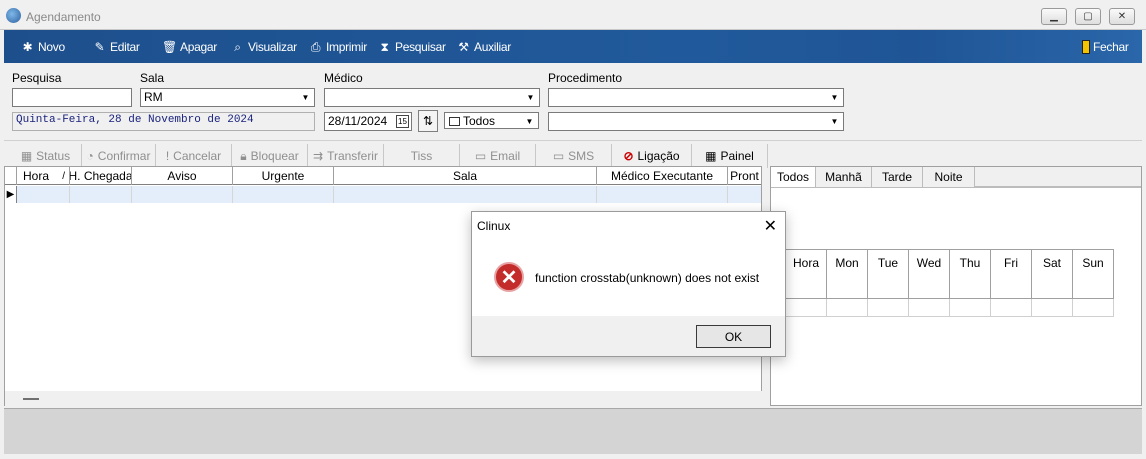 Image resolution: width=1146 pixels, height=459 pixels. I want to click on horizontal-scrollbar, so click(384, 399).